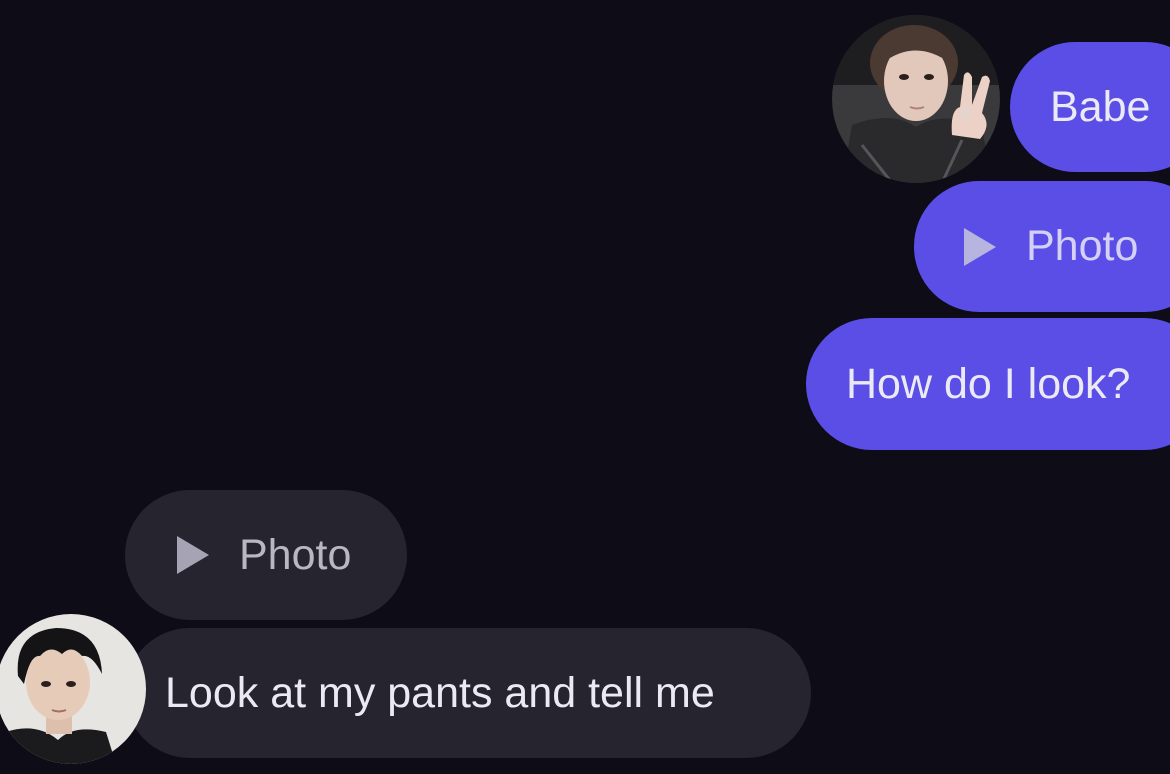 Image resolution: width=1170 pixels, height=774 pixels. I want to click on sender-avatar-photo, so click(916, 99).